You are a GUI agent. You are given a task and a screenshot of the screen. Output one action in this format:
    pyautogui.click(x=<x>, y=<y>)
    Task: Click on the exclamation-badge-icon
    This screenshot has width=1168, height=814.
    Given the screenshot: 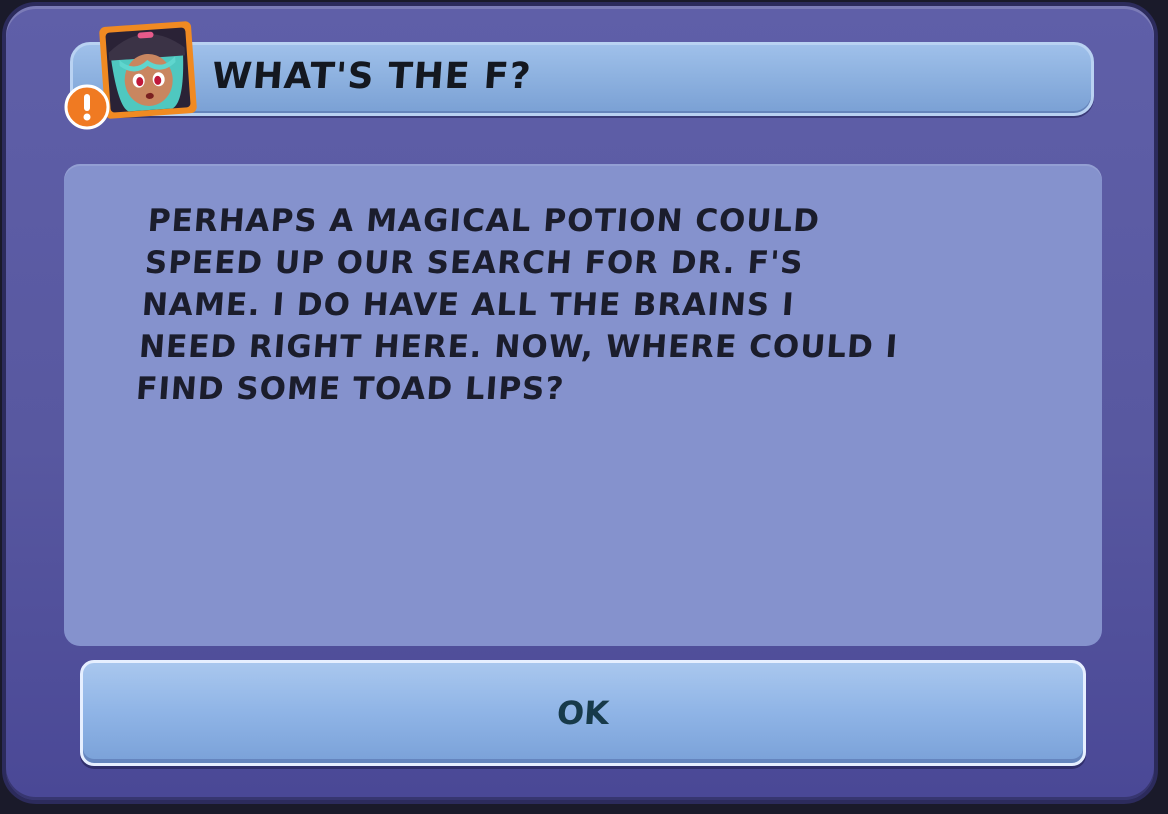 What is the action you would take?
    pyautogui.click(x=87, y=107)
    